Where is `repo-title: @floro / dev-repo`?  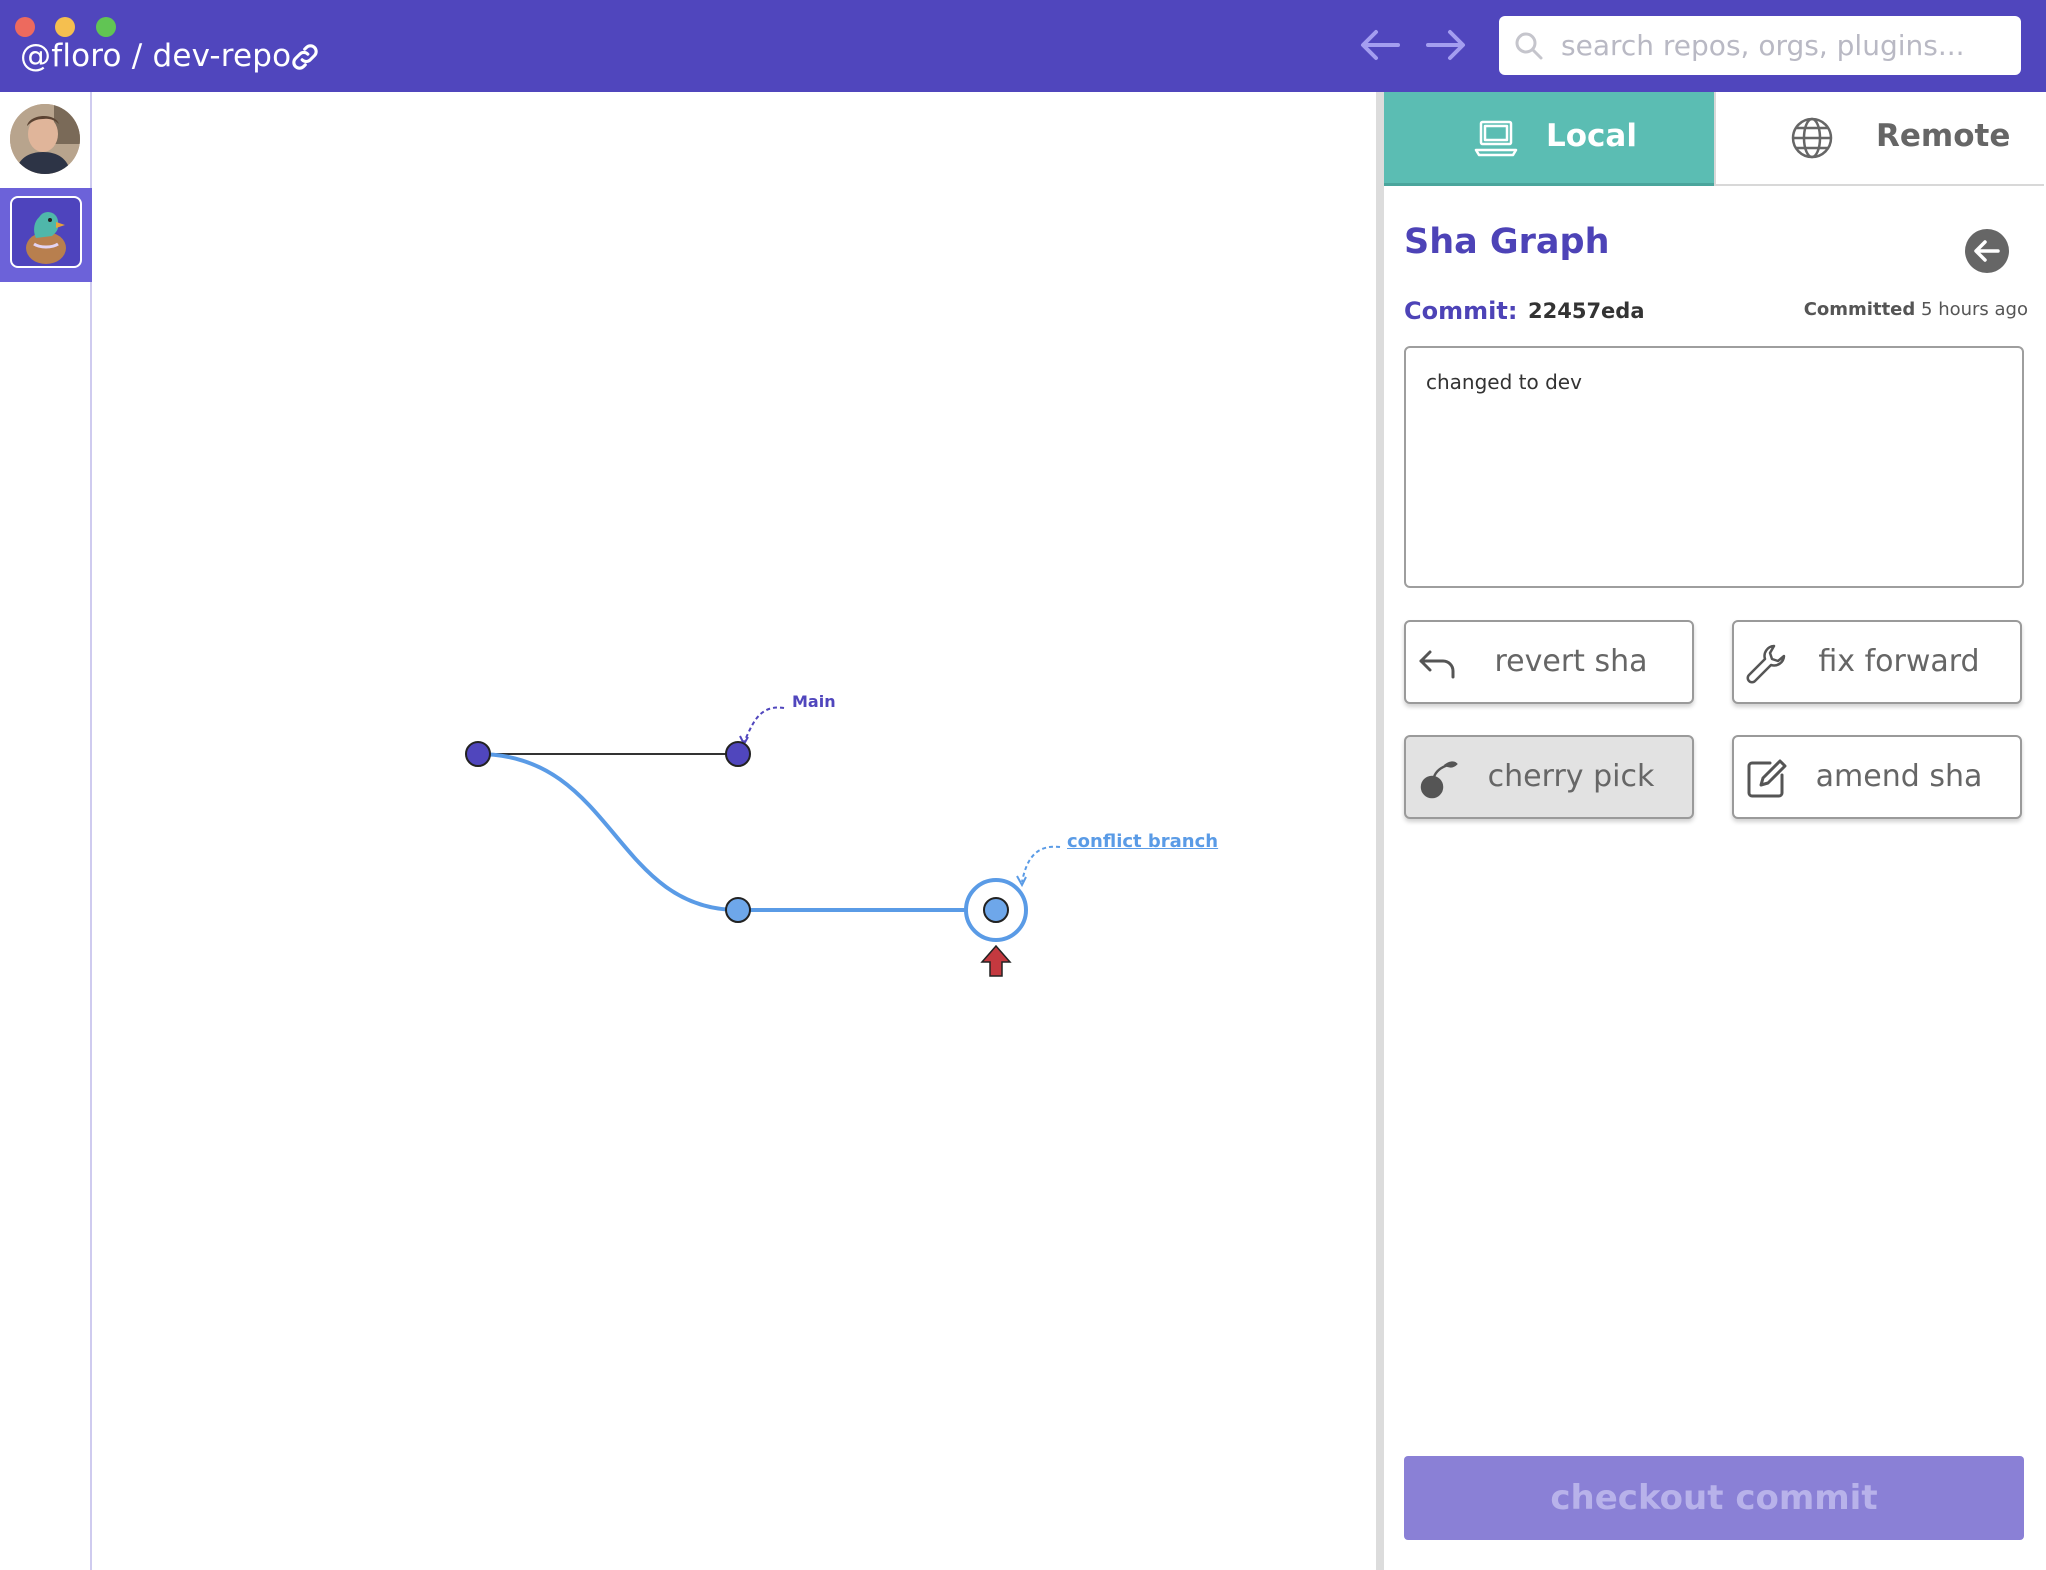
repo-title: @floro / dev-repo is located at coordinates (155, 56).